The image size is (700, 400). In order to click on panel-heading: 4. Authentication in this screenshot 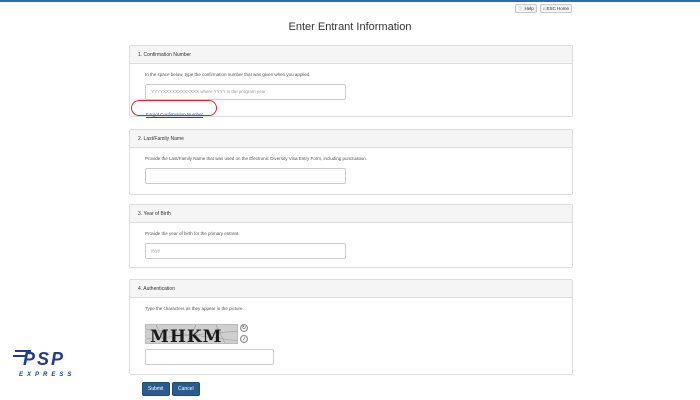, I will do `click(351, 289)`.